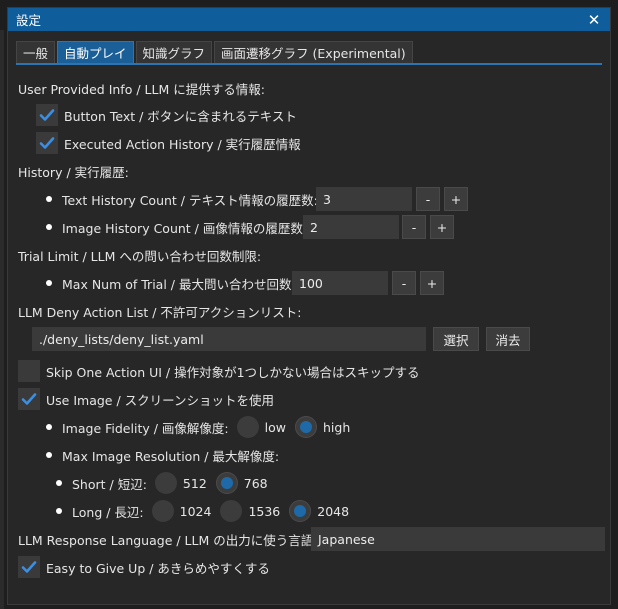 This screenshot has height=609, width=618. I want to click on trial-limit-heading: Trial Limit / LLM への問い合わせ回数制限:, so click(140, 256).